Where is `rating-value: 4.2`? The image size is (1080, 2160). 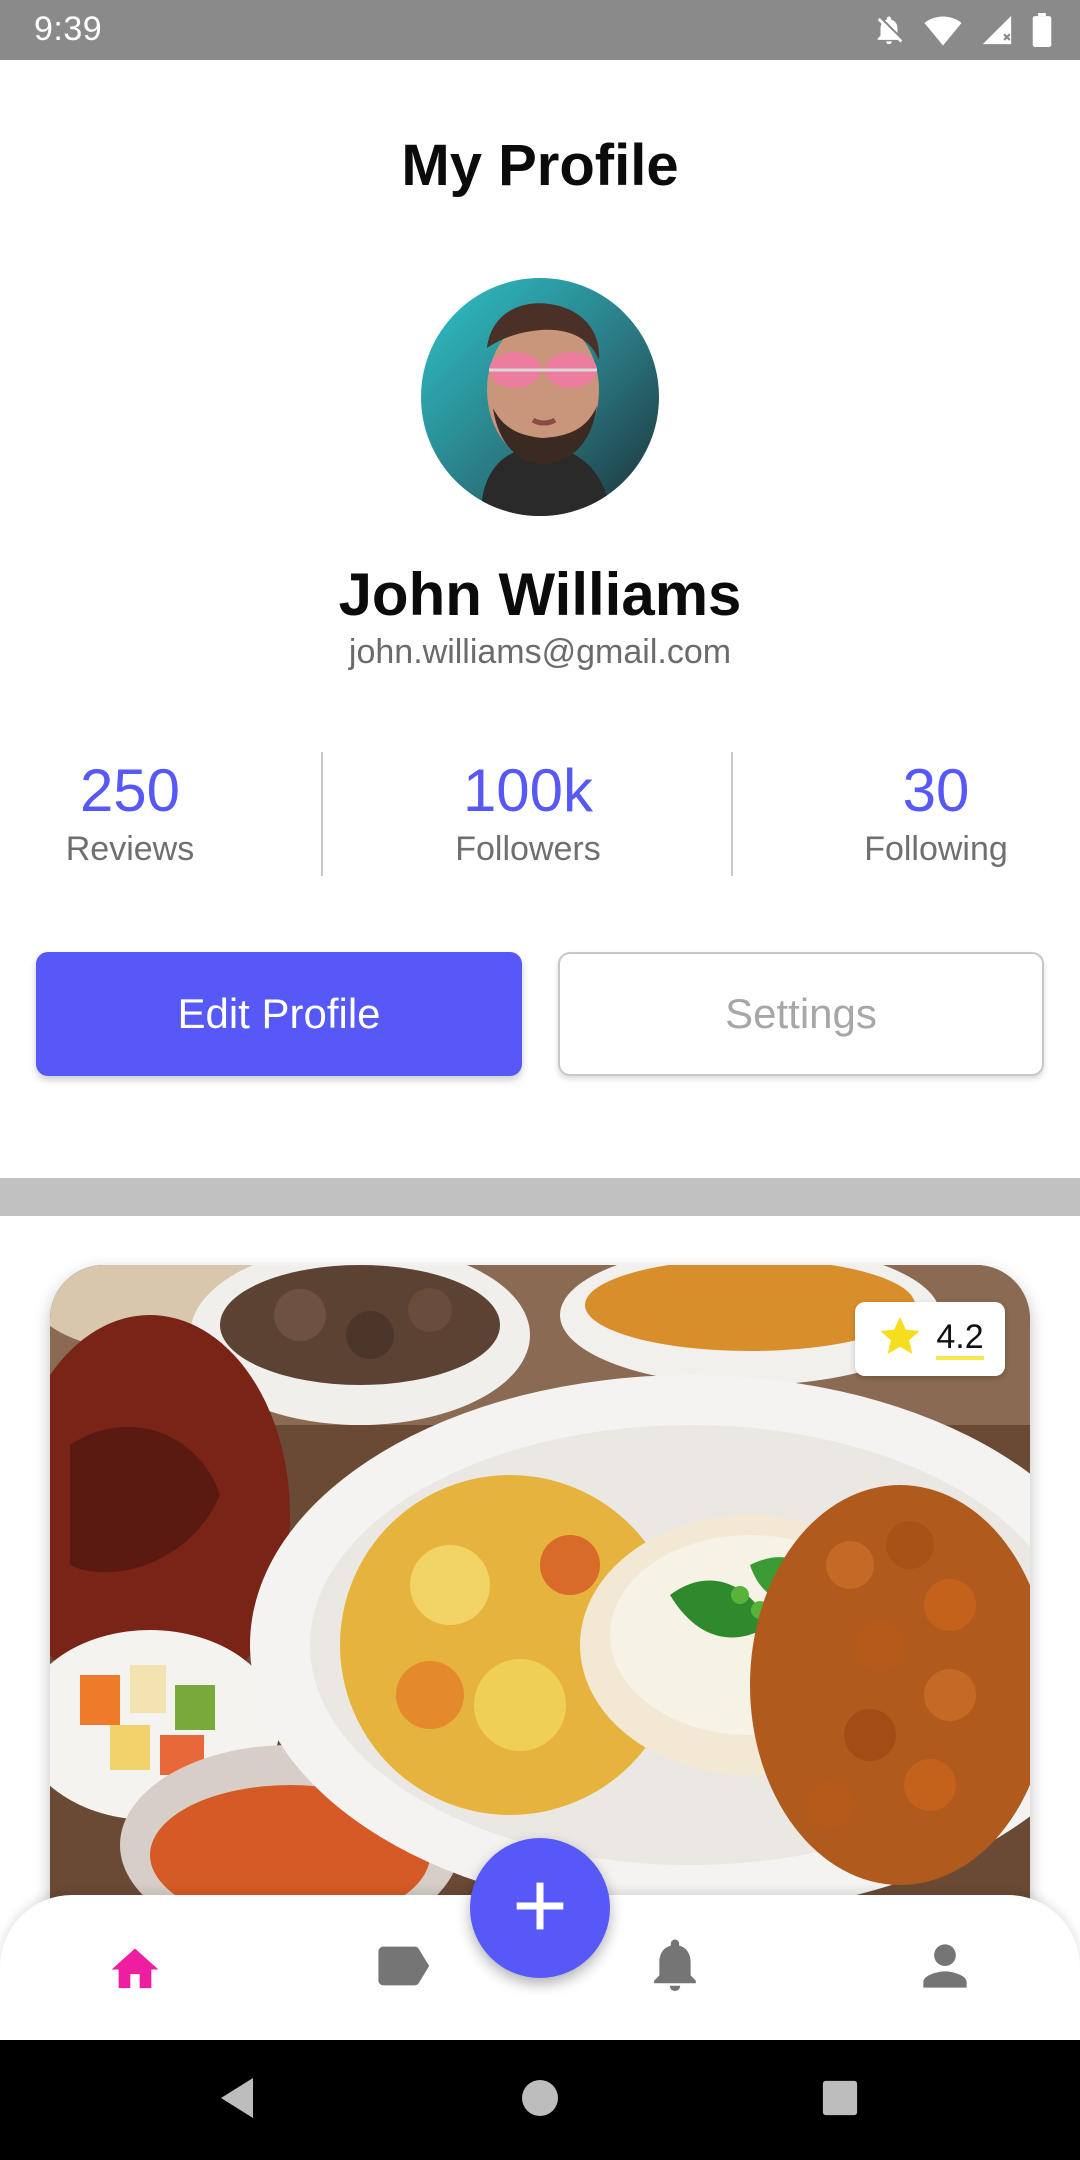 rating-value: 4.2 is located at coordinates (960, 1339).